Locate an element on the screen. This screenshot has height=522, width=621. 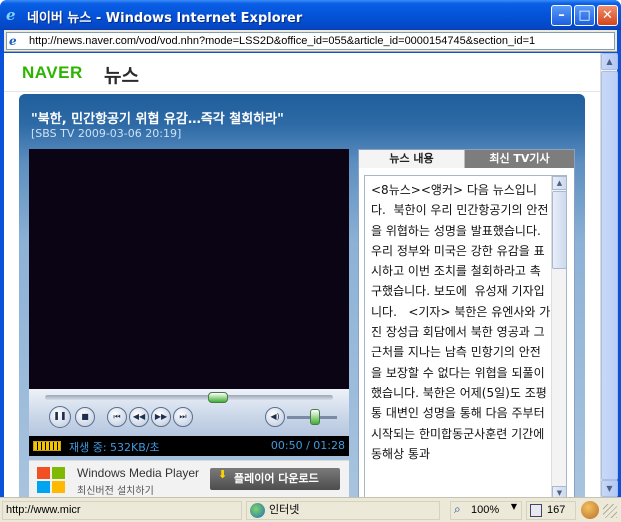
article-headline: "북한, 민간항공기 위협 유감…즉각 철회하라" is located at coordinates (157, 119).